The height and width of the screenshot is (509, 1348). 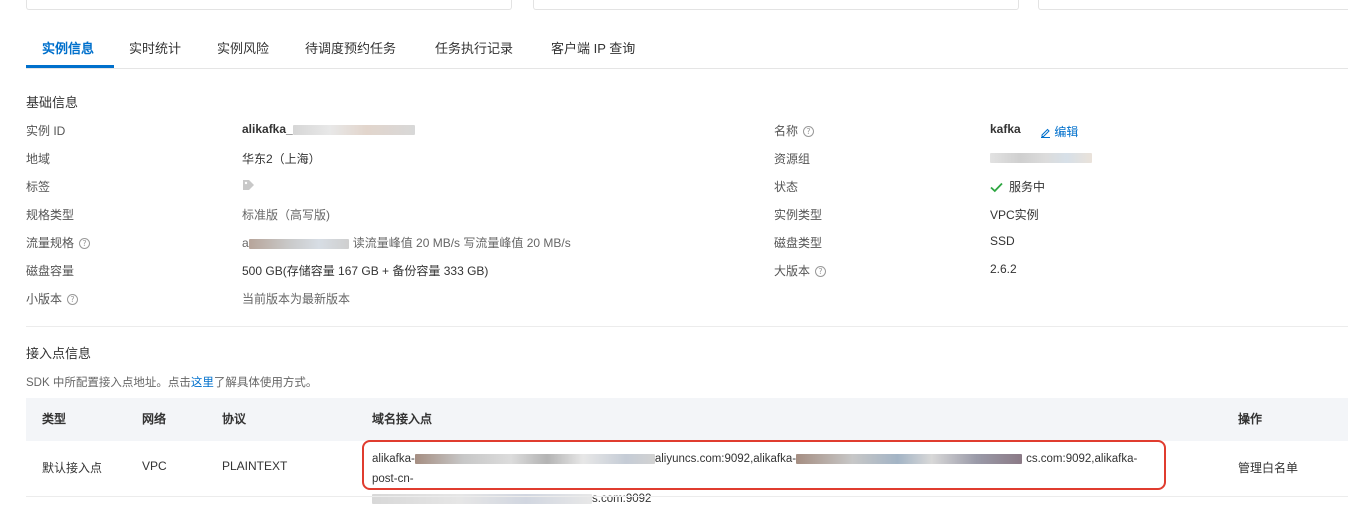 I want to click on label-disk-capacity: 磁盘容量, so click(x=50, y=271).